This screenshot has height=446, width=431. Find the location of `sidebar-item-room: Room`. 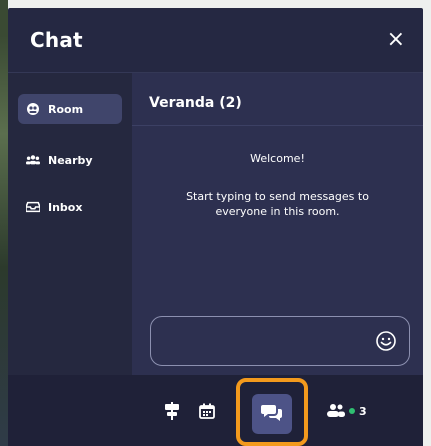

sidebar-item-room: Room is located at coordinates (70, 109).